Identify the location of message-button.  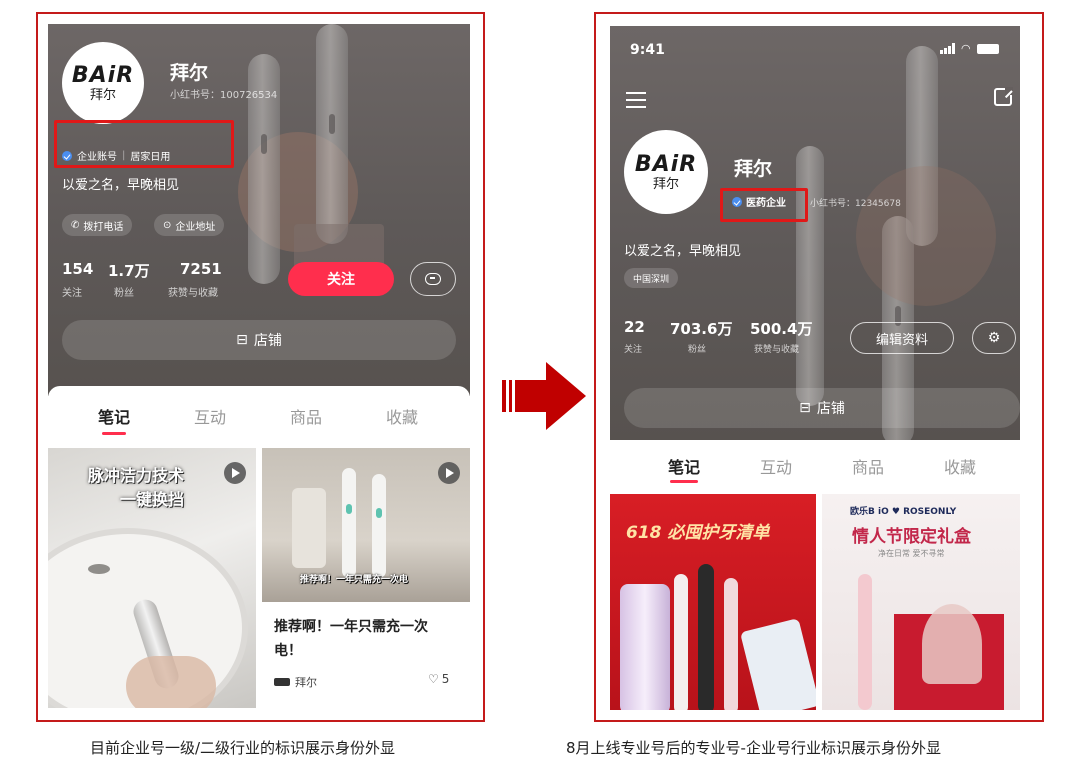
(433, 279).